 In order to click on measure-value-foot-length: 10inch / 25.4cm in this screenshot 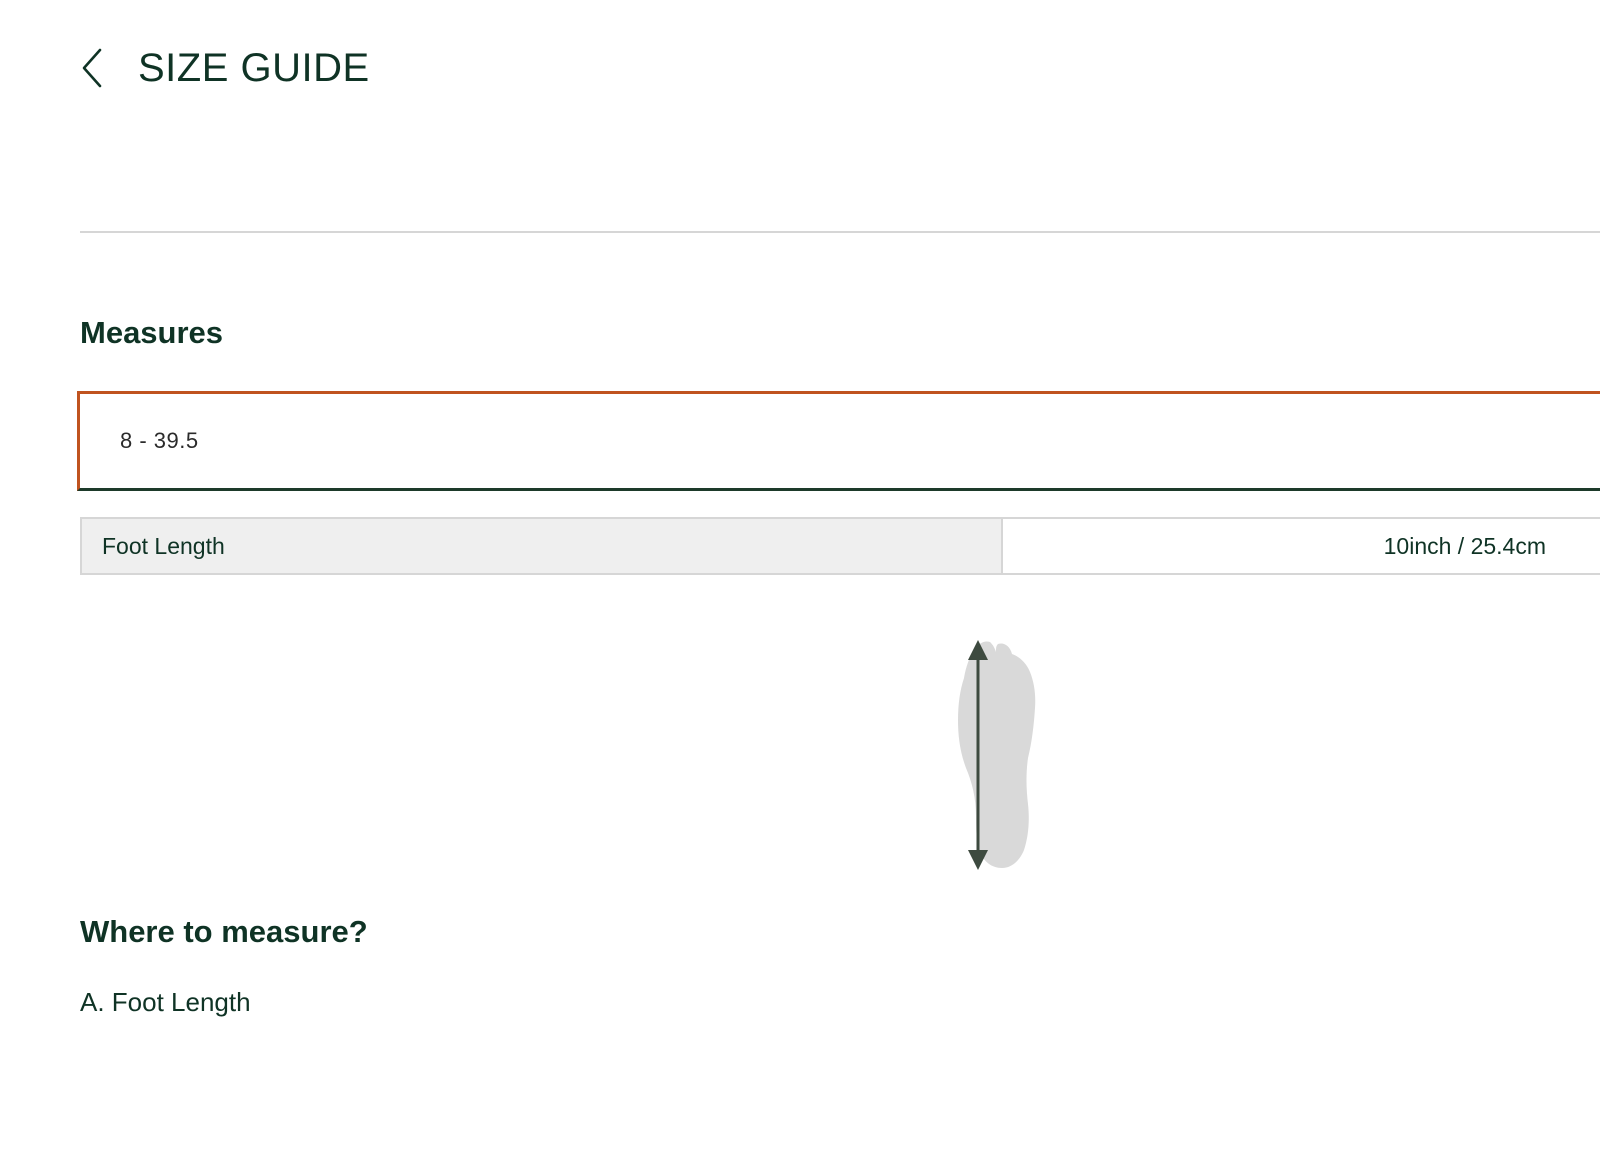, I will do `click(1301, 546)`.